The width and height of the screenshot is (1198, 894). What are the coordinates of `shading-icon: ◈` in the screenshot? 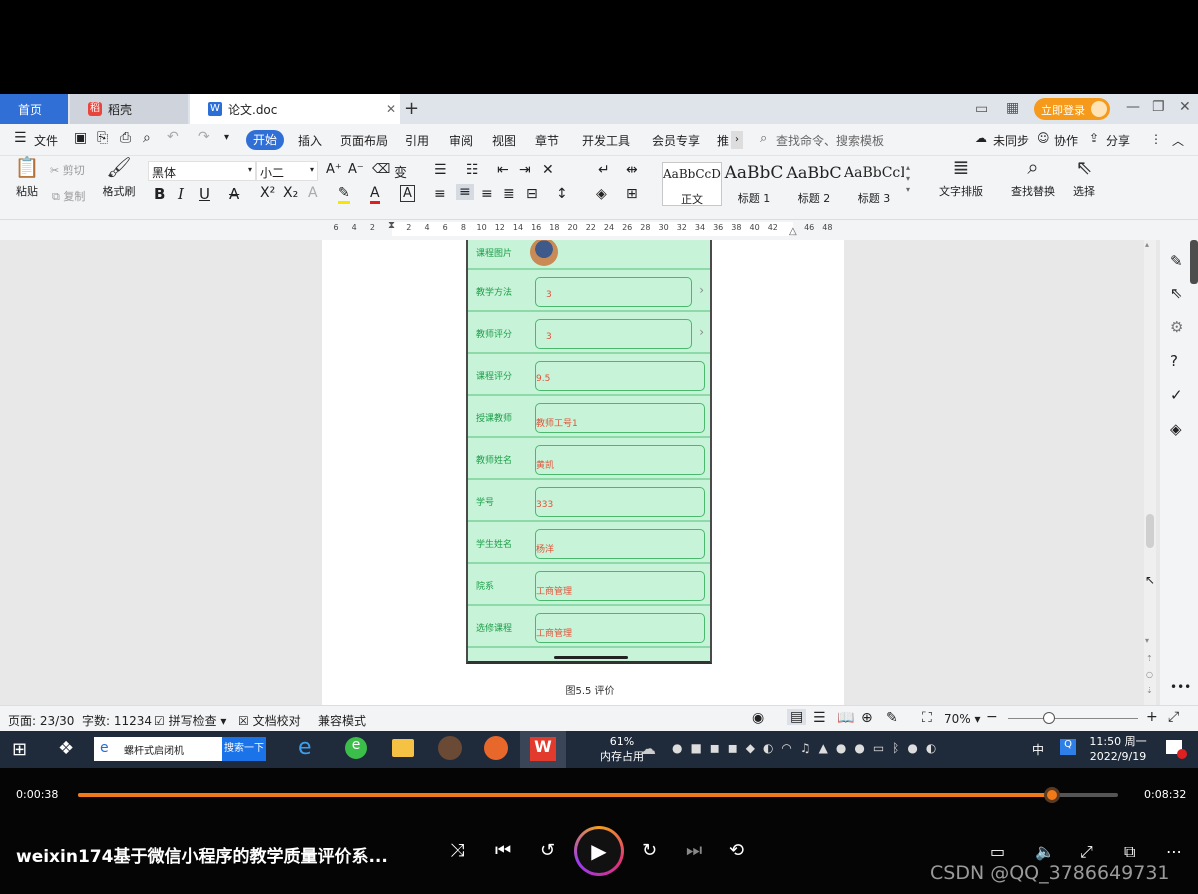 It's located at (601, 194).